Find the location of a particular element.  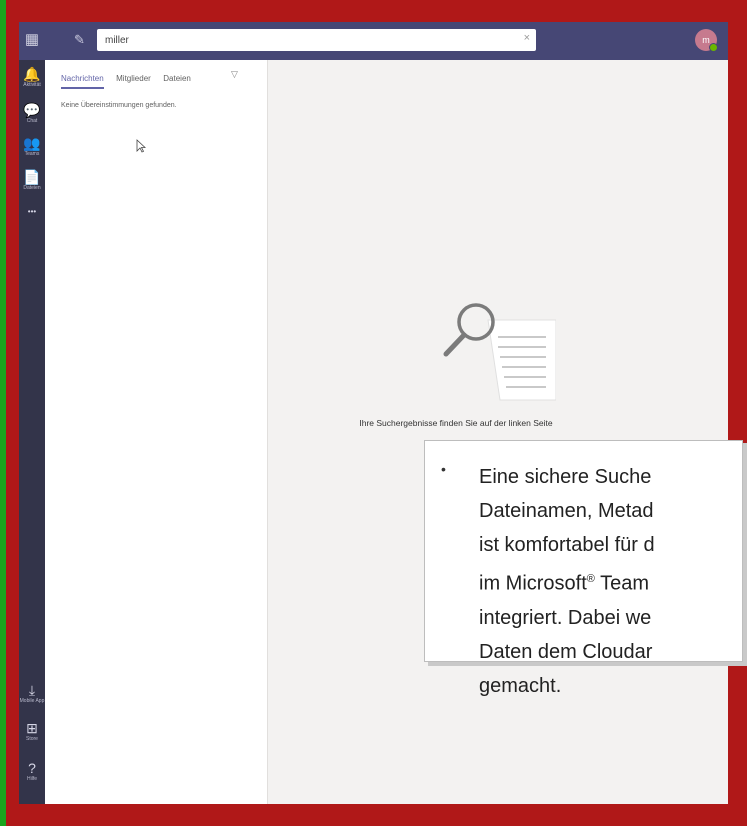

tab-members: Mitglieder is located at coordinates (133, 79).